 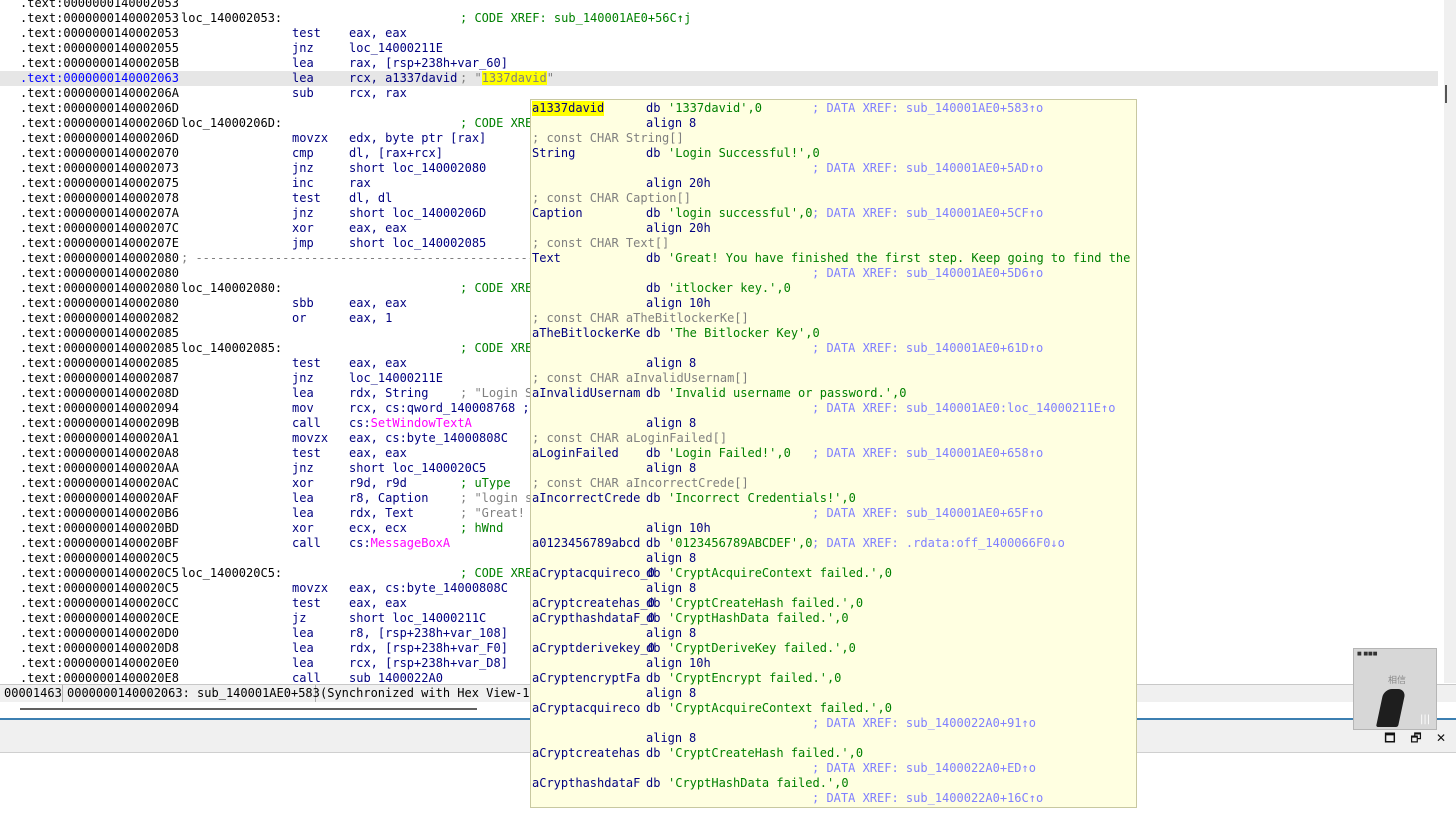 I want to click on operands: short loc_14000211C, so click(x=418, y=618).